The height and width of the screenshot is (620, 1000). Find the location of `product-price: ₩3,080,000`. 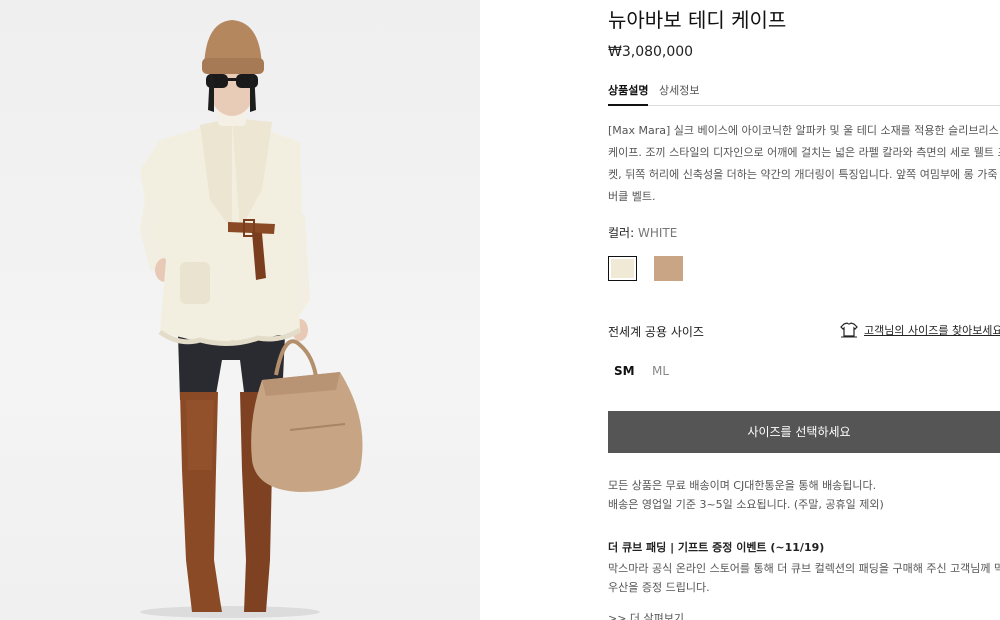

product-price: ₩3,080,000 is located at coordinates (651, 52).